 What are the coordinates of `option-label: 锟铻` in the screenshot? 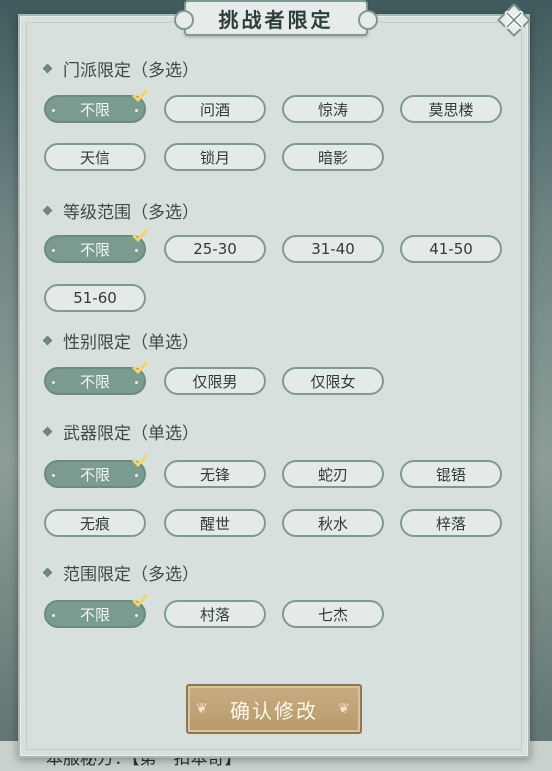 It's located at (450, 474).